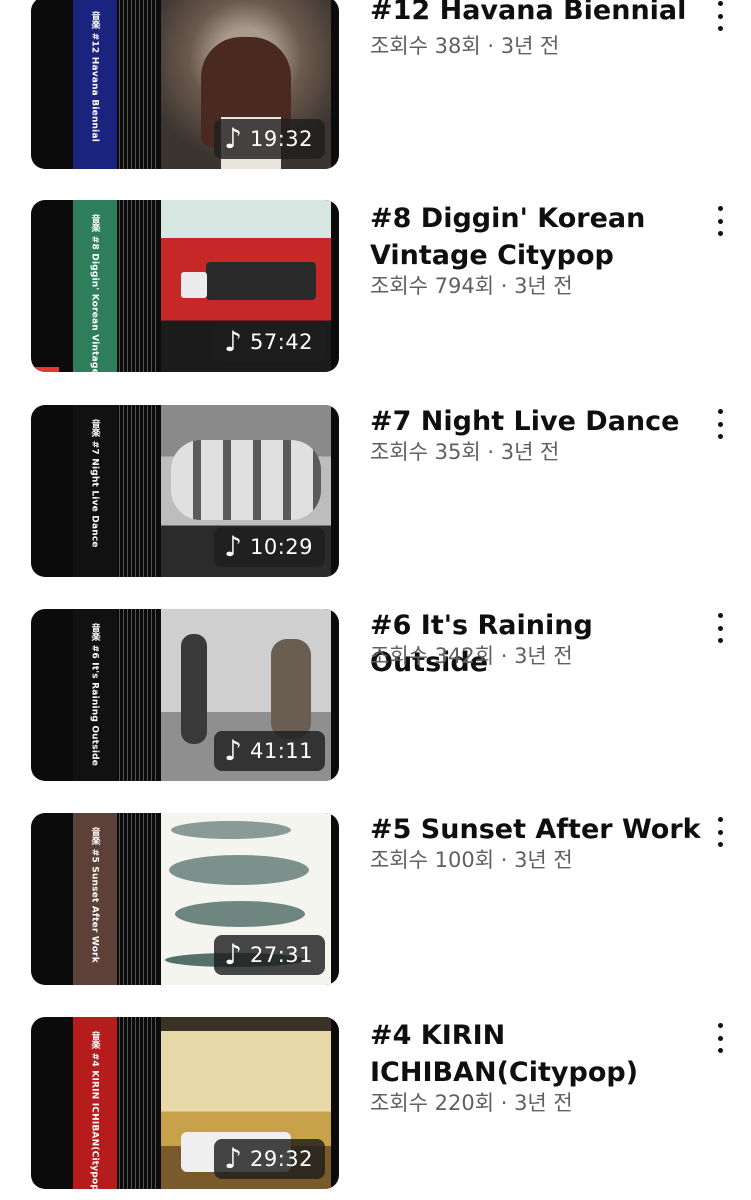 This screenshot has height=1200, width=751. What do you see at coordinates (45, 369) in the screenshot?
I see `watch-progress-bar` at bounding box center [45, 369].